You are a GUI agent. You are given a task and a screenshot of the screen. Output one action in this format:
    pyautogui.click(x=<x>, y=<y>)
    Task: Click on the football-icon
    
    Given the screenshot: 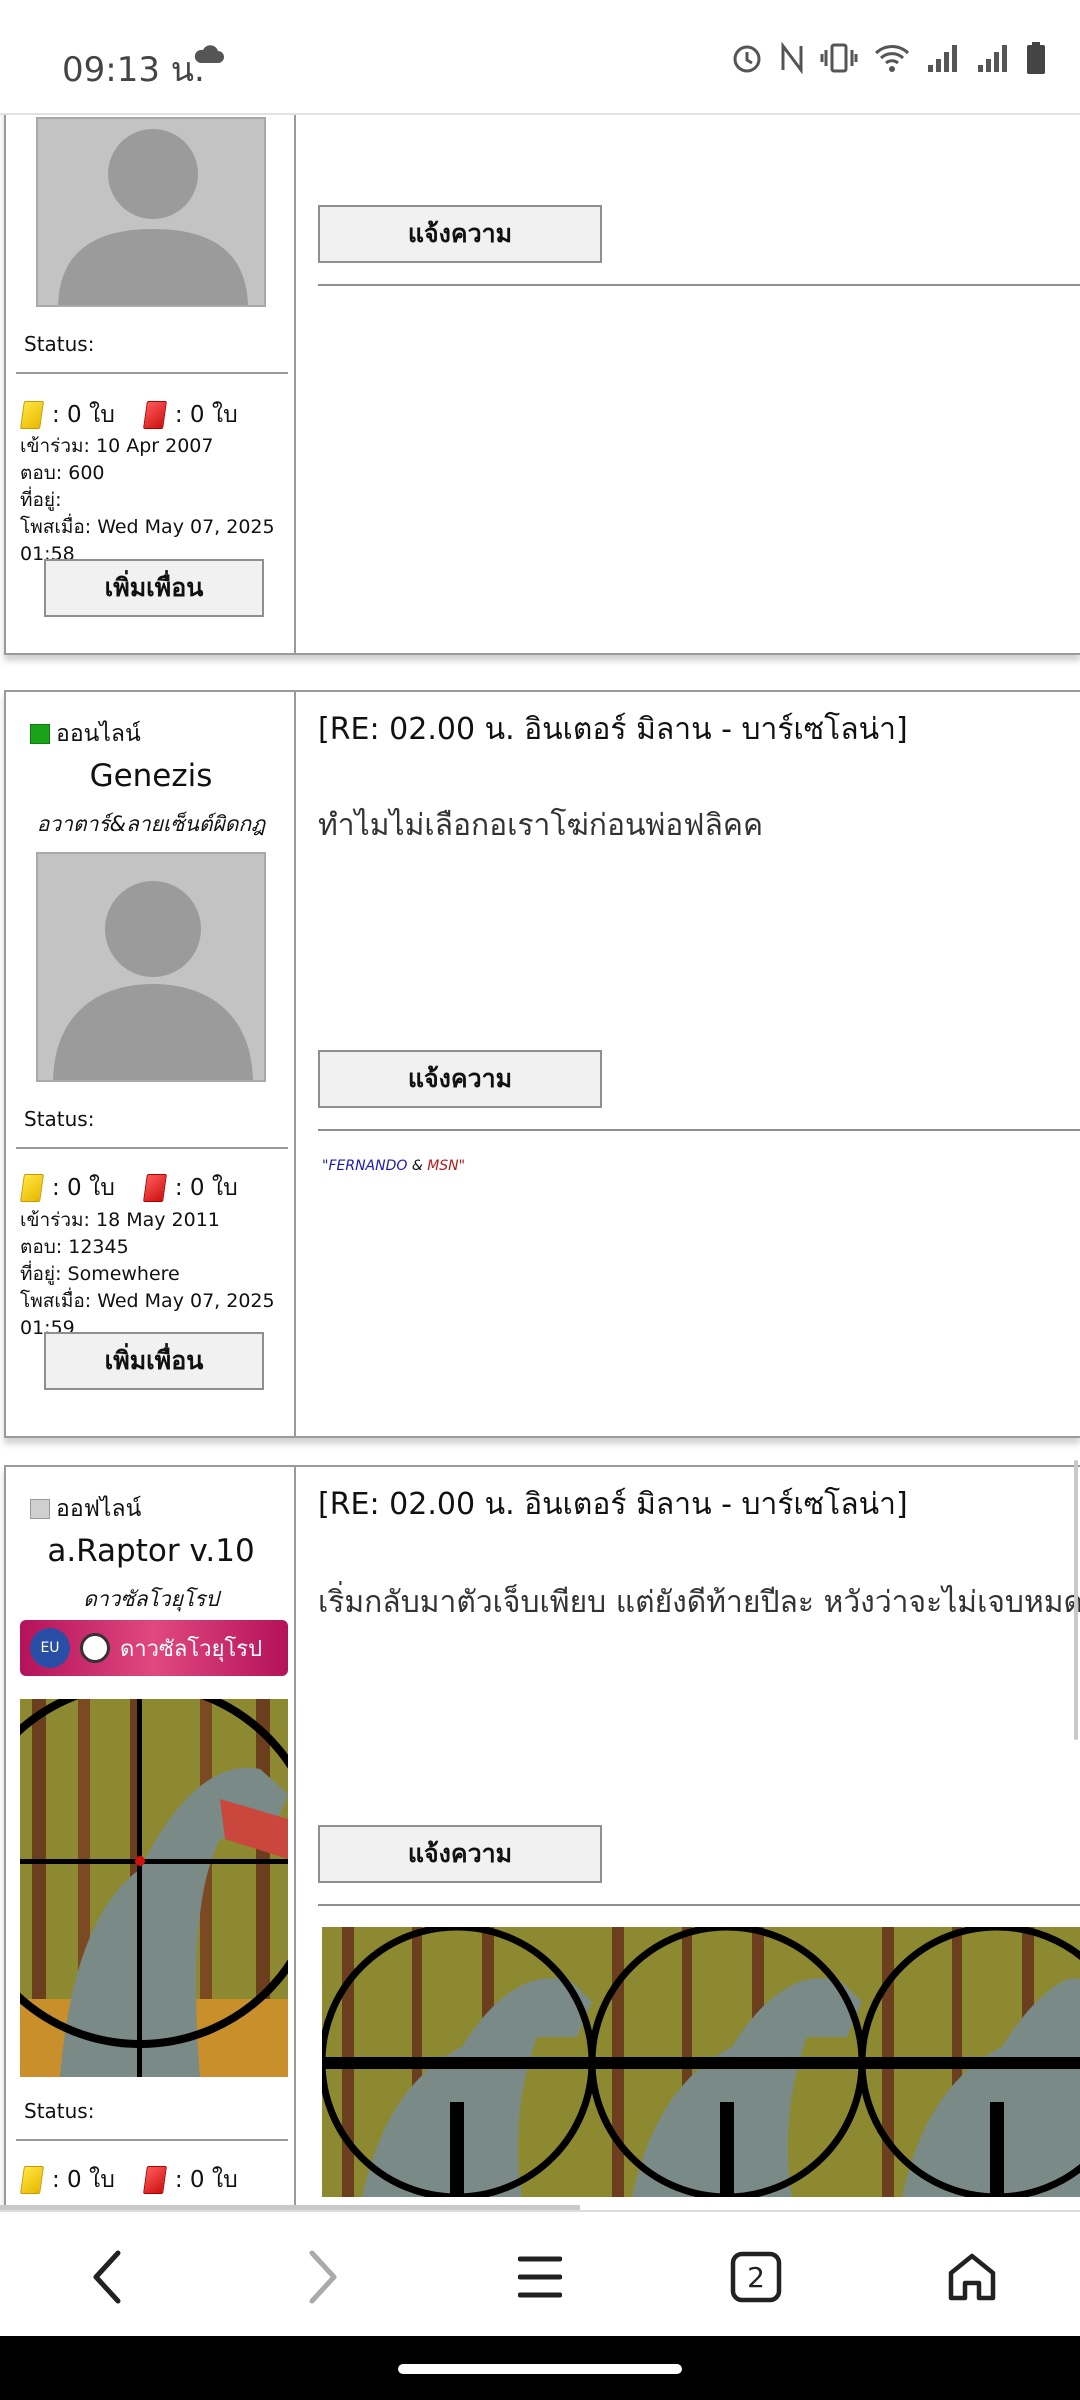 What is the action you would take?
    pyautogui.click(x=95, y=1648)
    